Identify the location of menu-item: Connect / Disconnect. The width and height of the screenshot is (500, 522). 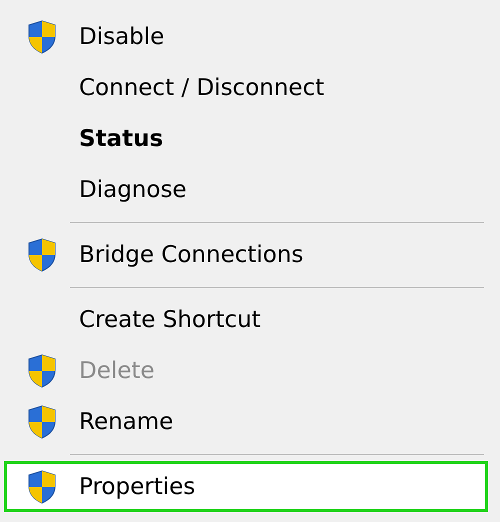
(246, 87).